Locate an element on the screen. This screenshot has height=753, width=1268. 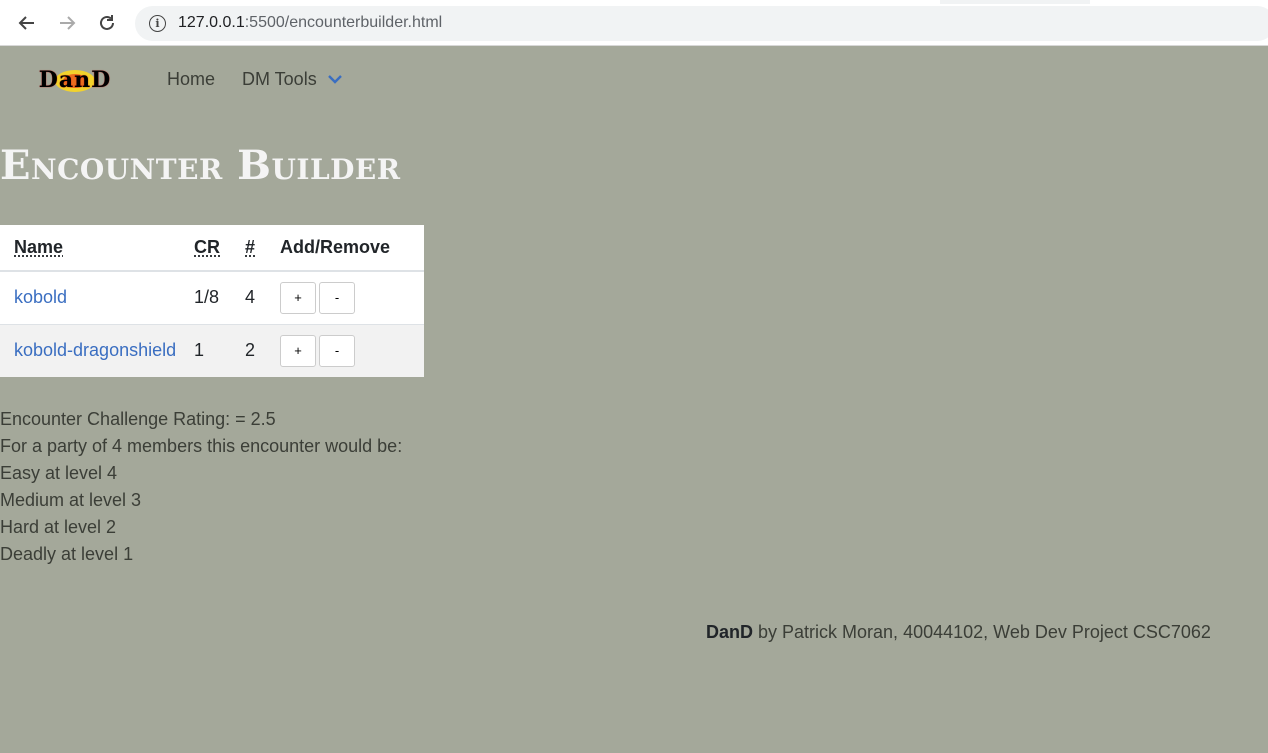
back-arrow-icon is located at coordinates (27, 23).